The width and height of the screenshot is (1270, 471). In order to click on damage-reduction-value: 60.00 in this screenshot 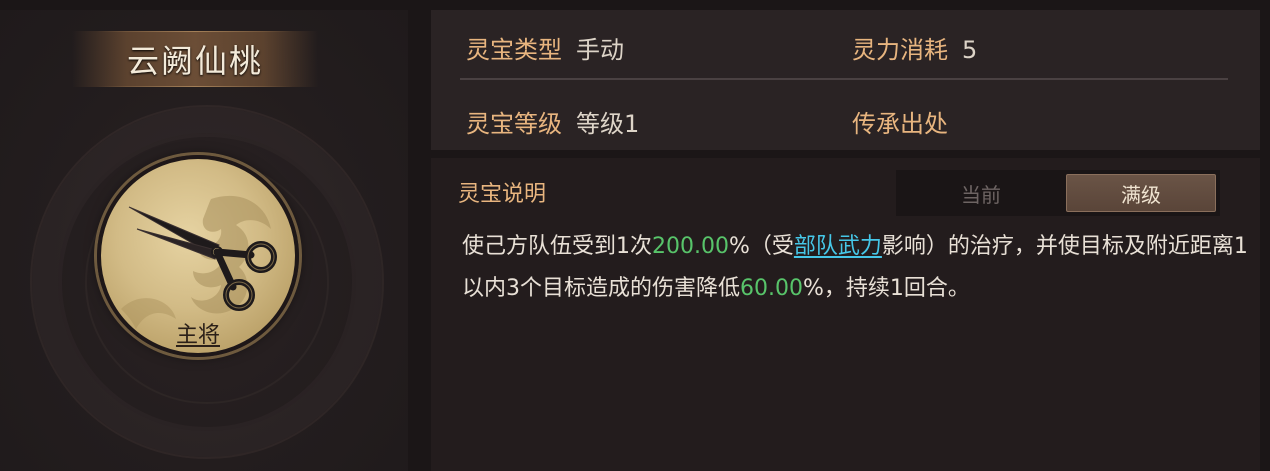, I will do `click(771, 288)`.